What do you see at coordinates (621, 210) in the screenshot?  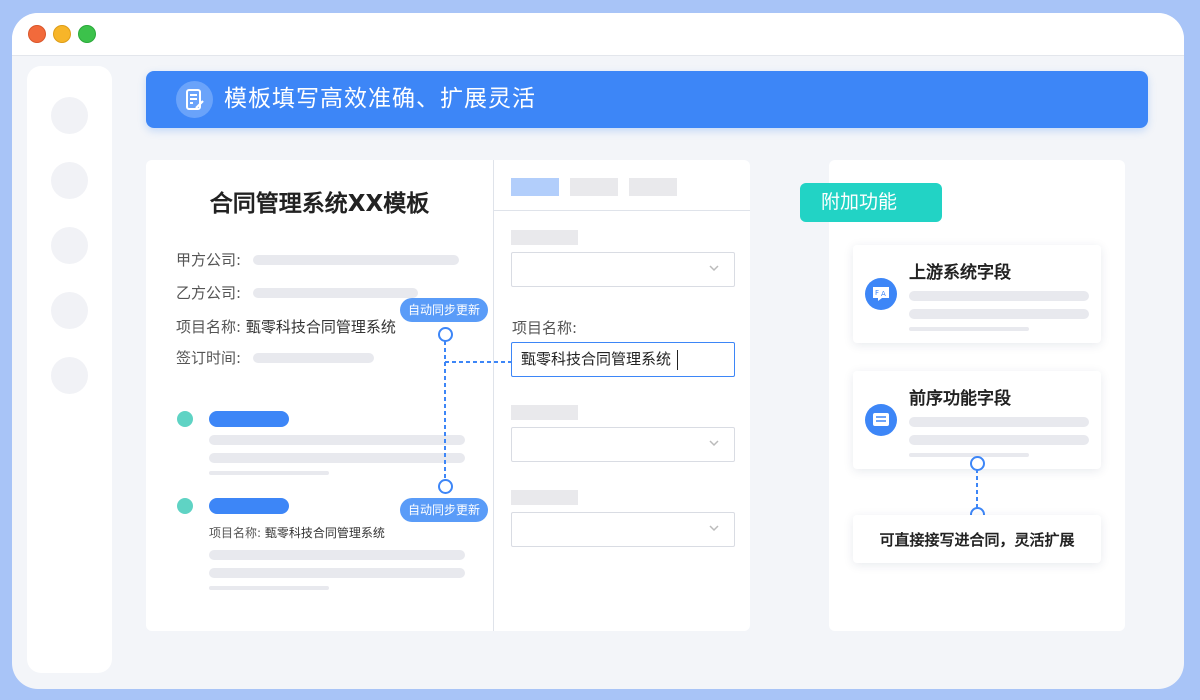 I see `tab-divider` at bounding box center [621, 210].